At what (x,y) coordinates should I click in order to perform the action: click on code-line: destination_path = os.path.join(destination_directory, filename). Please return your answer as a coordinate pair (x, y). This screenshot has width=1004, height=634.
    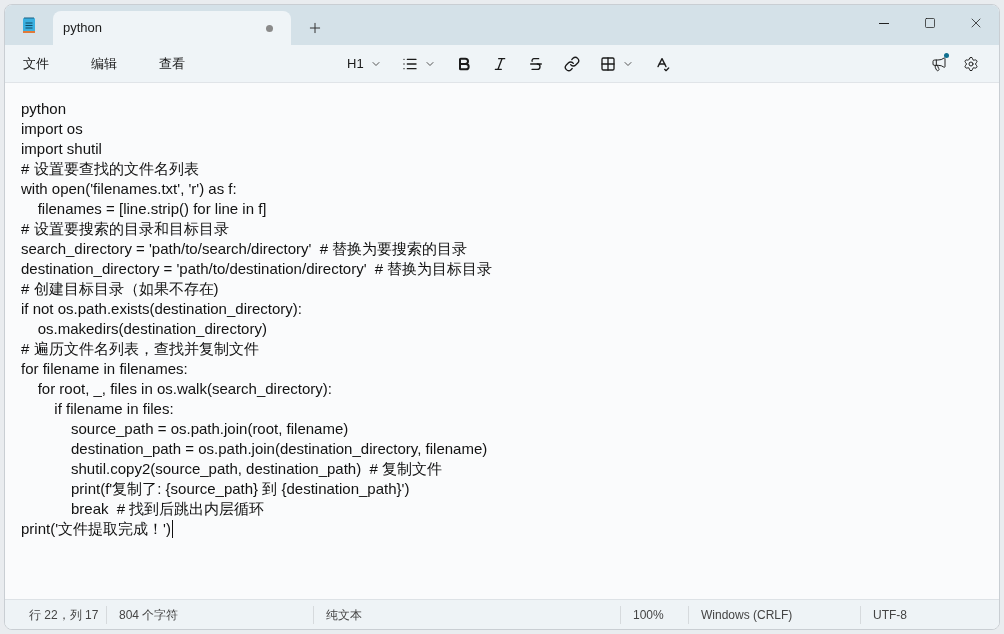
    Looking at the image, I should click on (279, 449).